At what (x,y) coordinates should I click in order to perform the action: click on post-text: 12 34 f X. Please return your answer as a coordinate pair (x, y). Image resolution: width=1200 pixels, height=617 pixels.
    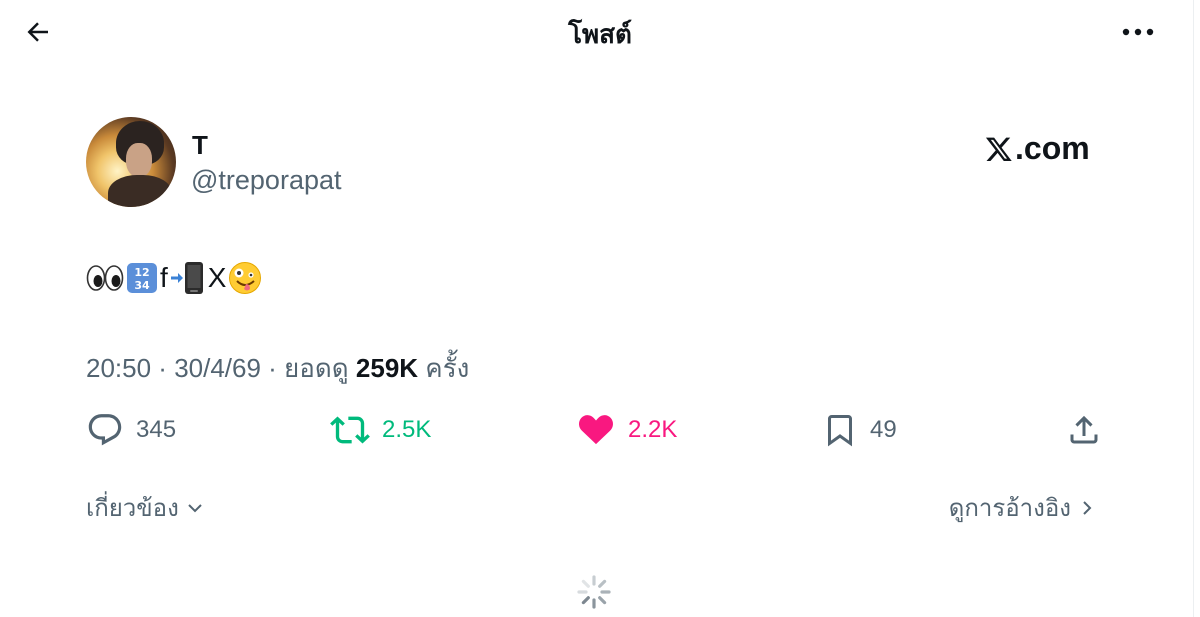
    Looking at the image, I should click on (174, 278).